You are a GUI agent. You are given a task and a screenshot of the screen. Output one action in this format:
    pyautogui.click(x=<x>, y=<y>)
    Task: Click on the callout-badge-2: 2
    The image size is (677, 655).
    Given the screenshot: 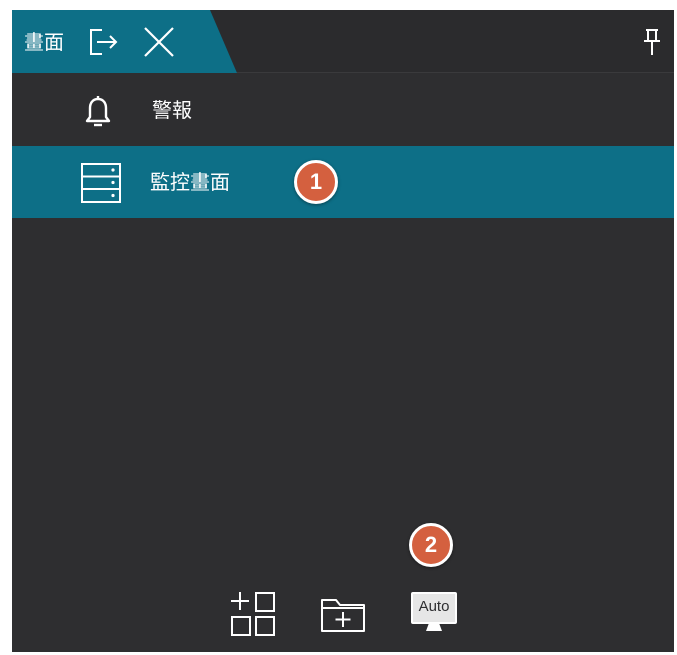 What is the action you would take?
    pyautogui.click(x=431, y=545)
    